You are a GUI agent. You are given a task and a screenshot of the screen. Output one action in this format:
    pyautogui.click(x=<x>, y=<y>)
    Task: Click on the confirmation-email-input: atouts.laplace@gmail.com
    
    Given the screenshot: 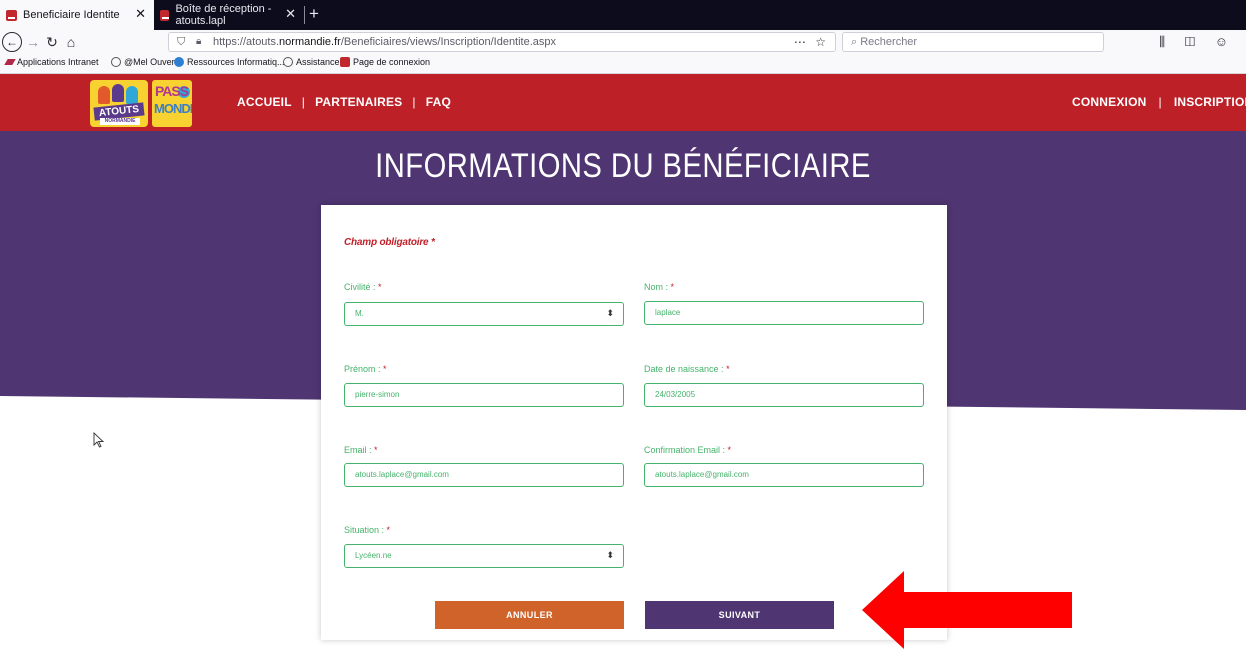 What is the action you would take?
    pyautogui.click(x=784, y=475)
    